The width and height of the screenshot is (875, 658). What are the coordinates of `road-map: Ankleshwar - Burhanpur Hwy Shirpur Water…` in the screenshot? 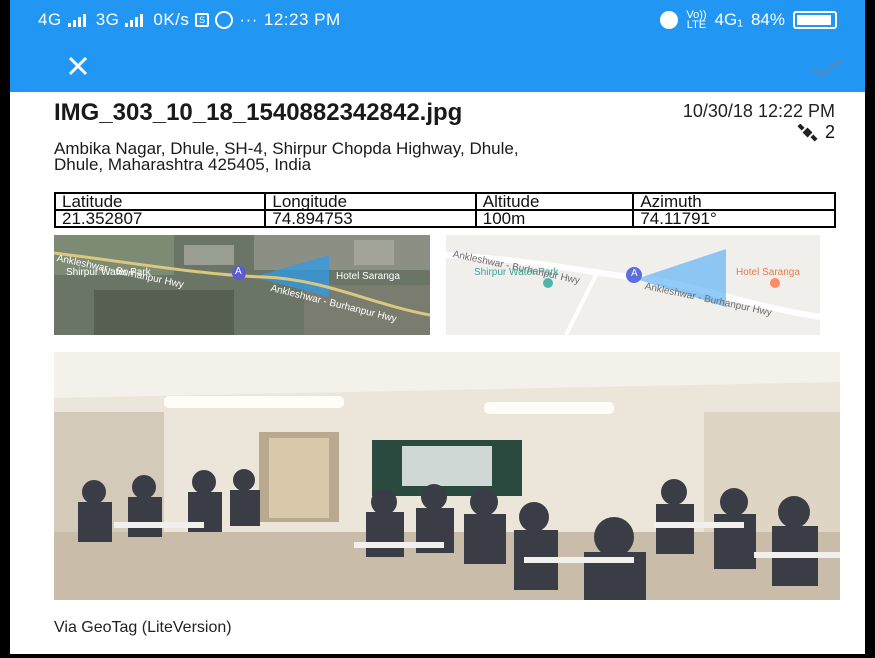 It's located at (633, 285).